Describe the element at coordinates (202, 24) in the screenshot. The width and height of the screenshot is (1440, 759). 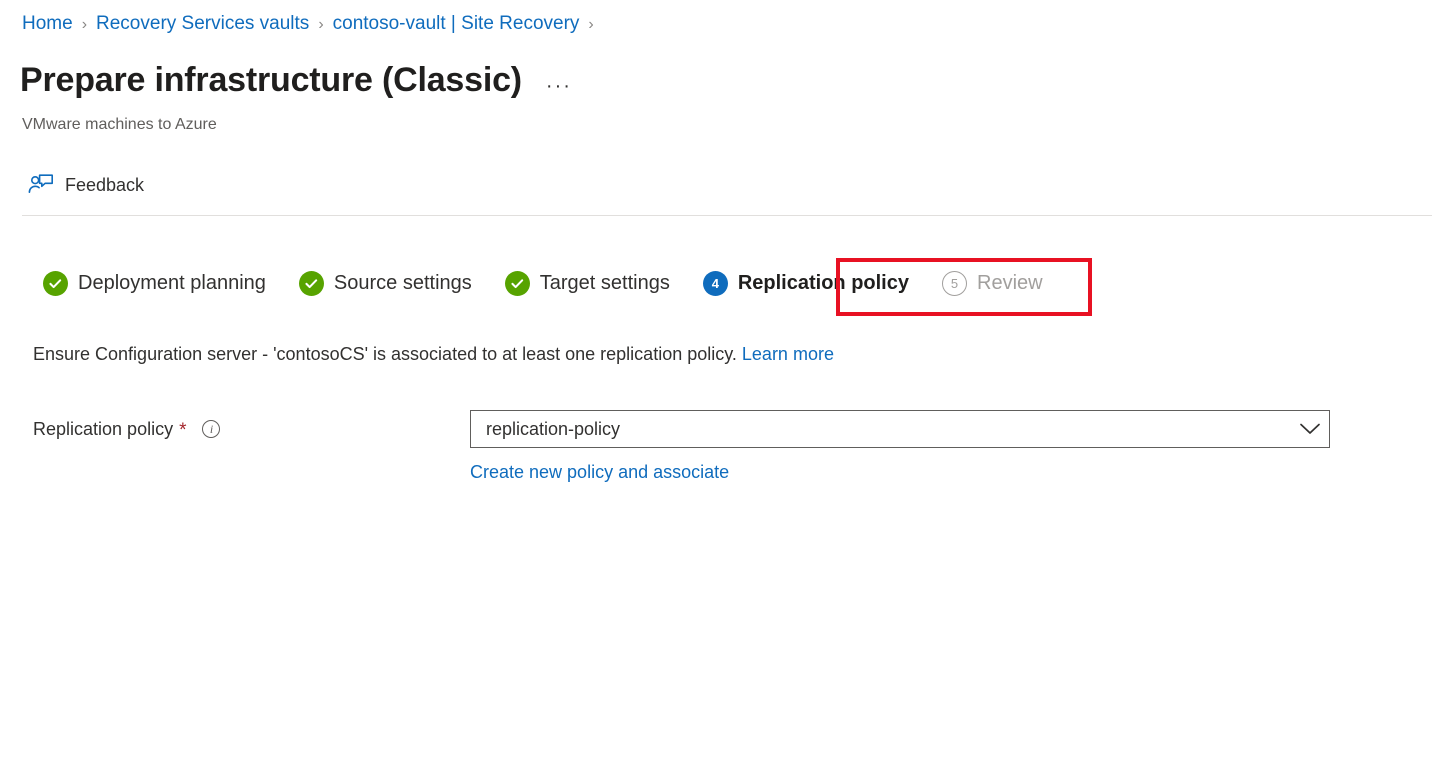
I see `breadcrumb-item-recovery-services-vaults: Recovery Services vaults` at that location.